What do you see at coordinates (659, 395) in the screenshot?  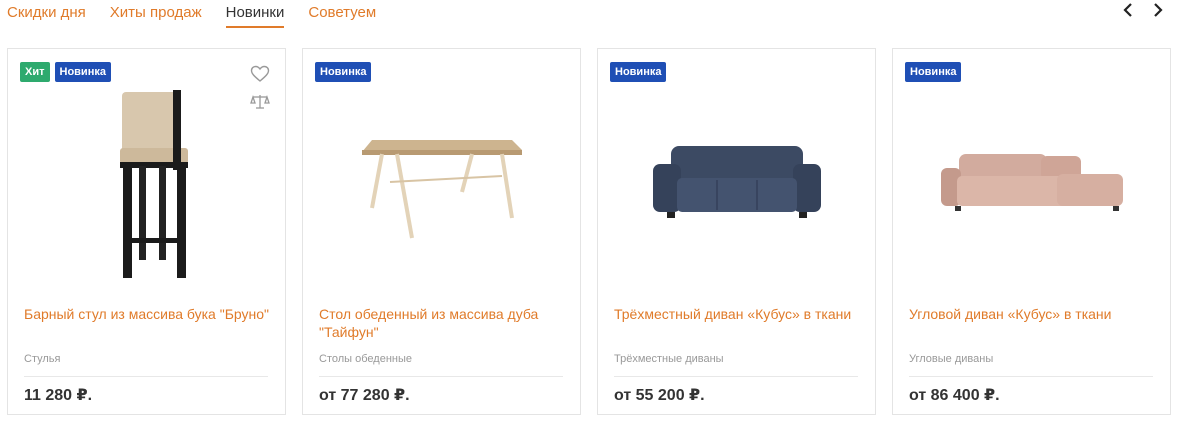 I see `product-price: от 55 200 ₽.` at bounding box center [659, 395].